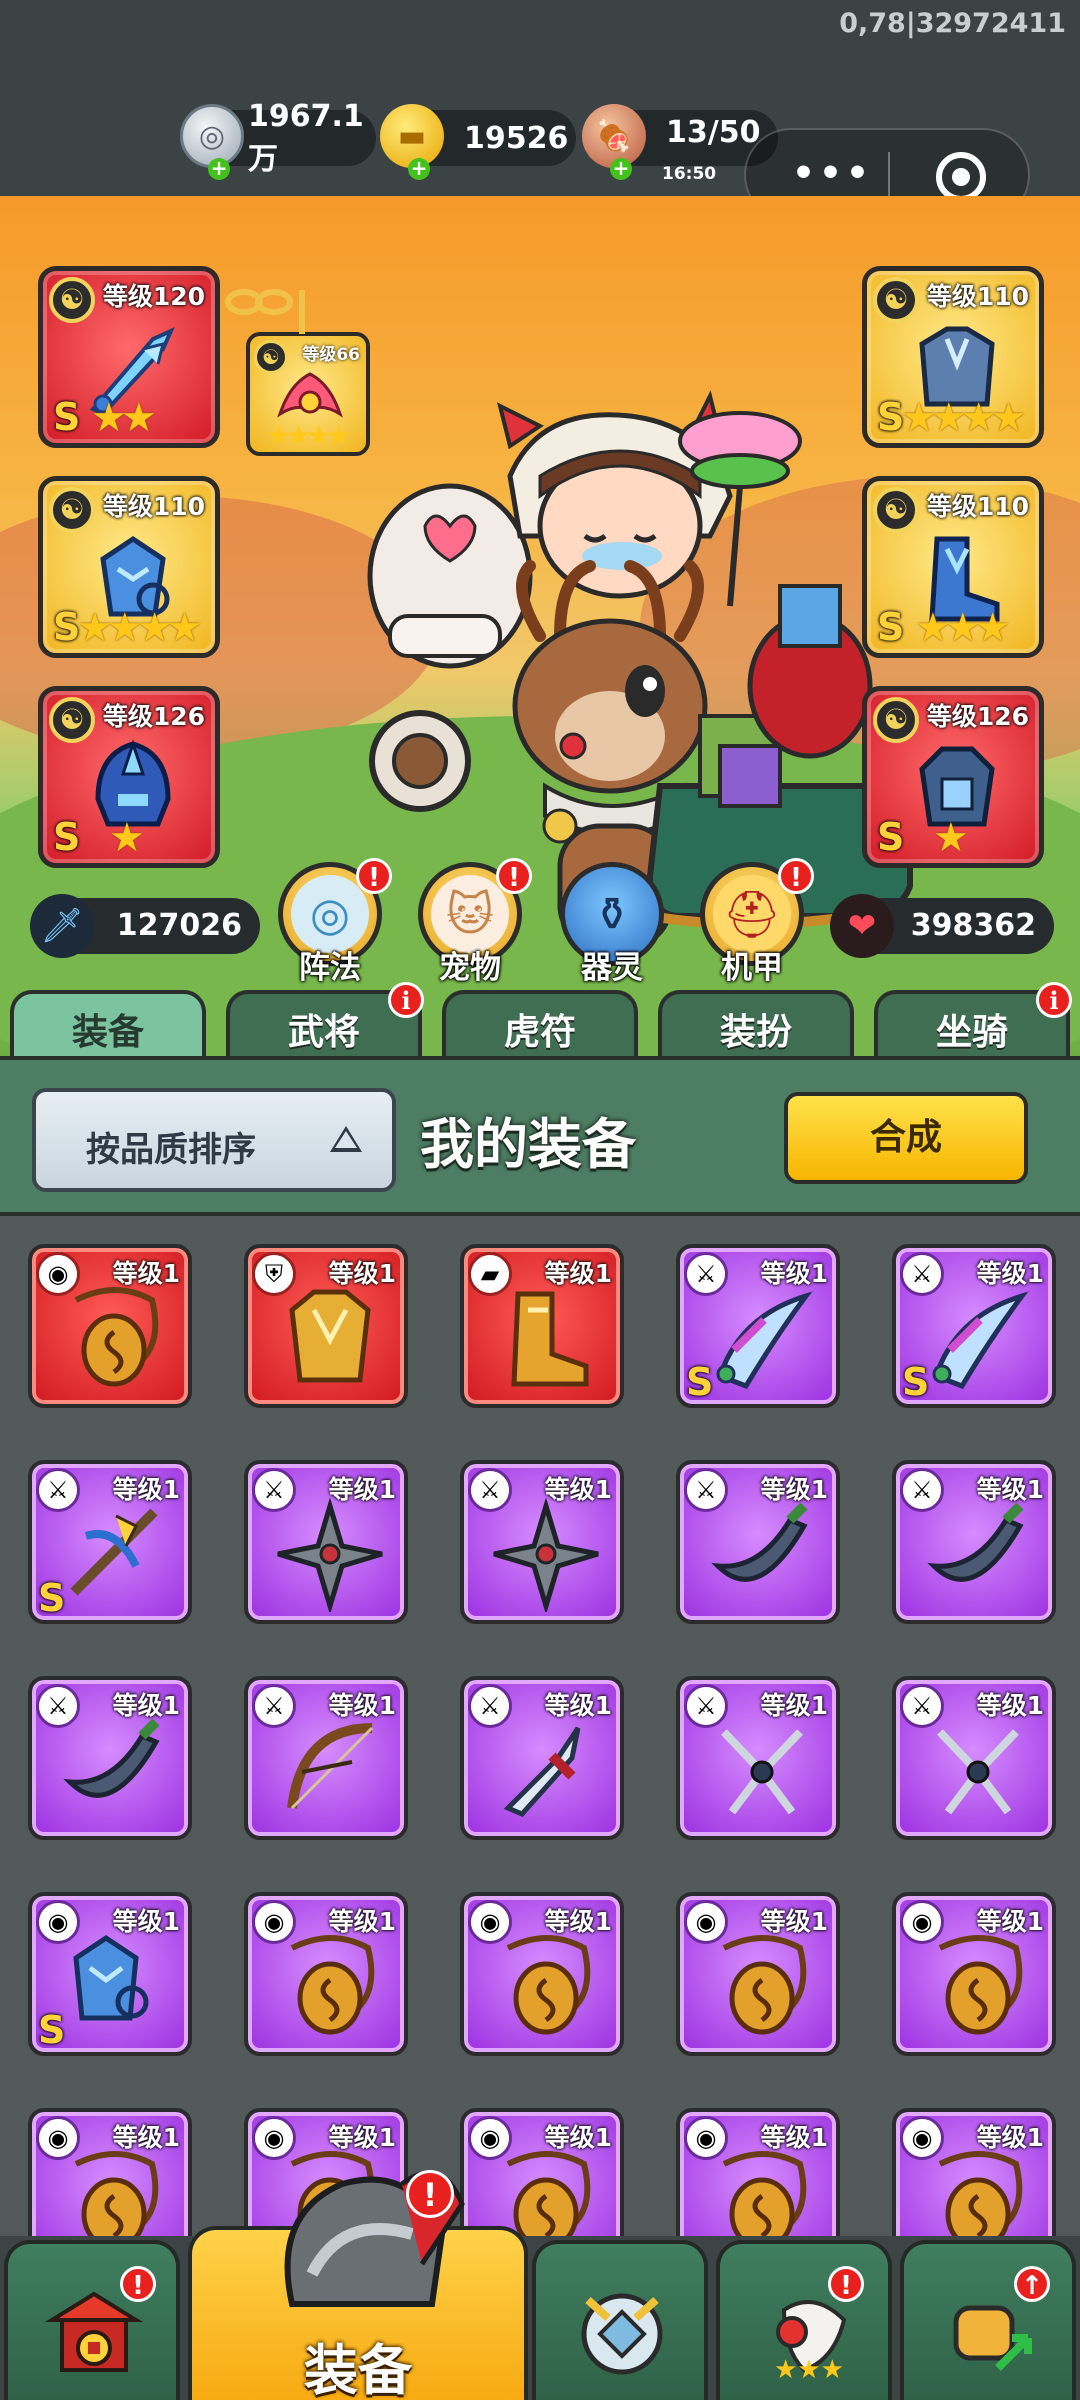 The image size is (1080, 2400). I want to click on crossbow-icon, so click(114, 1552).